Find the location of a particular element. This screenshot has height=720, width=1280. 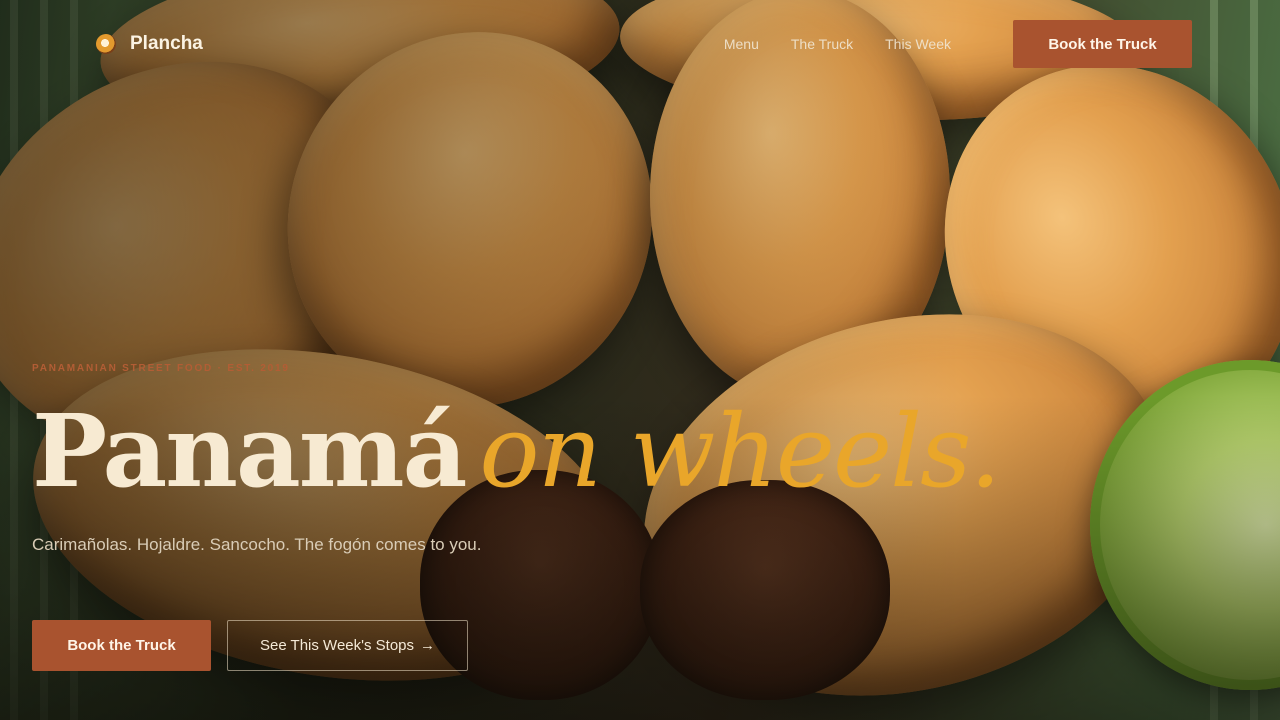

hero-headline: Panamá on wheels. is located at coordinates (516, 451).